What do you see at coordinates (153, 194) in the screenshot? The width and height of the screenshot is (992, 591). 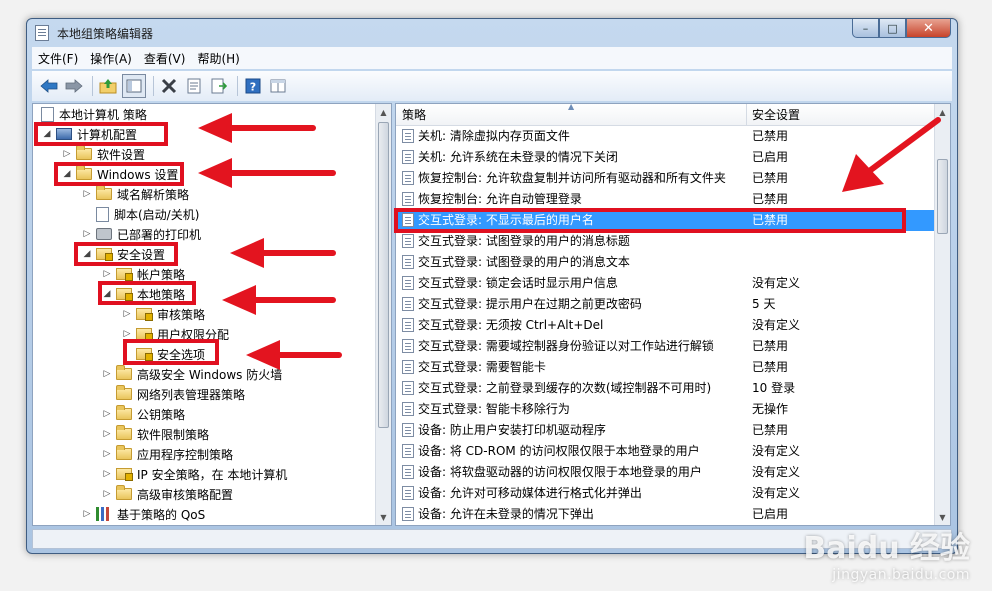 I see `tree-label-dns-policy: 域名解析策略` at bounding box center [153, 194].